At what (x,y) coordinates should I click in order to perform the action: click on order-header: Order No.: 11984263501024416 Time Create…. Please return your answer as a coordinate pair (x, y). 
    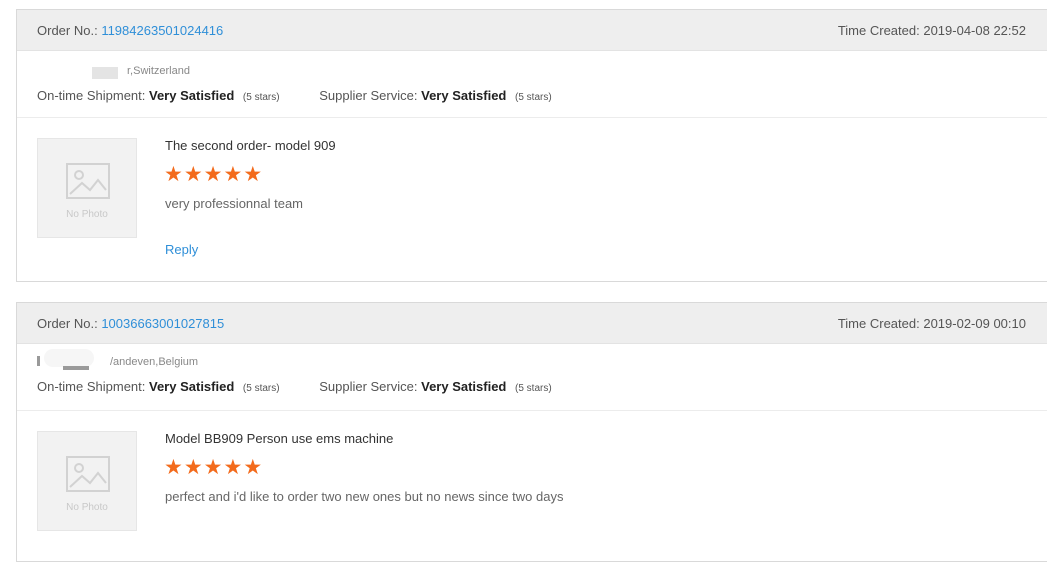
    Looking at the image, I should click on (532, 30).